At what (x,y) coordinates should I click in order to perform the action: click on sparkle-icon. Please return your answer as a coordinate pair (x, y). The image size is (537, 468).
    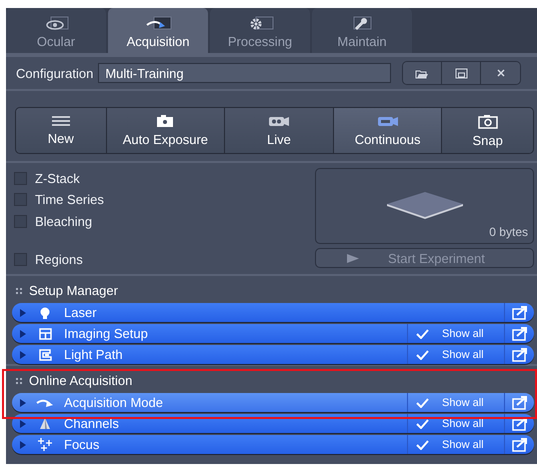
    Looking at the image, I should click on (45, 444).